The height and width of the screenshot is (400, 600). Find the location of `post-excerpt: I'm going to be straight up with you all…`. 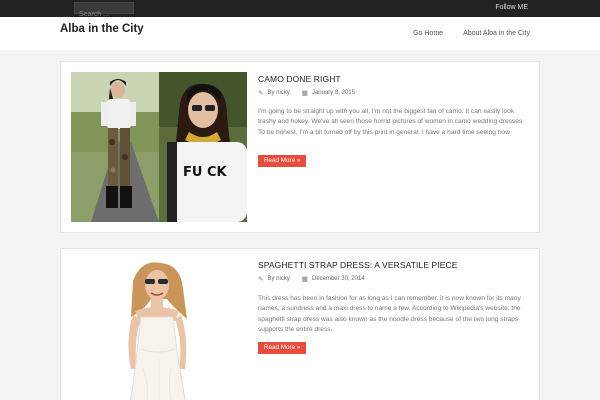

post-excerpt: I'm going to be straight up with you all… is located at coordinates (391, 122).